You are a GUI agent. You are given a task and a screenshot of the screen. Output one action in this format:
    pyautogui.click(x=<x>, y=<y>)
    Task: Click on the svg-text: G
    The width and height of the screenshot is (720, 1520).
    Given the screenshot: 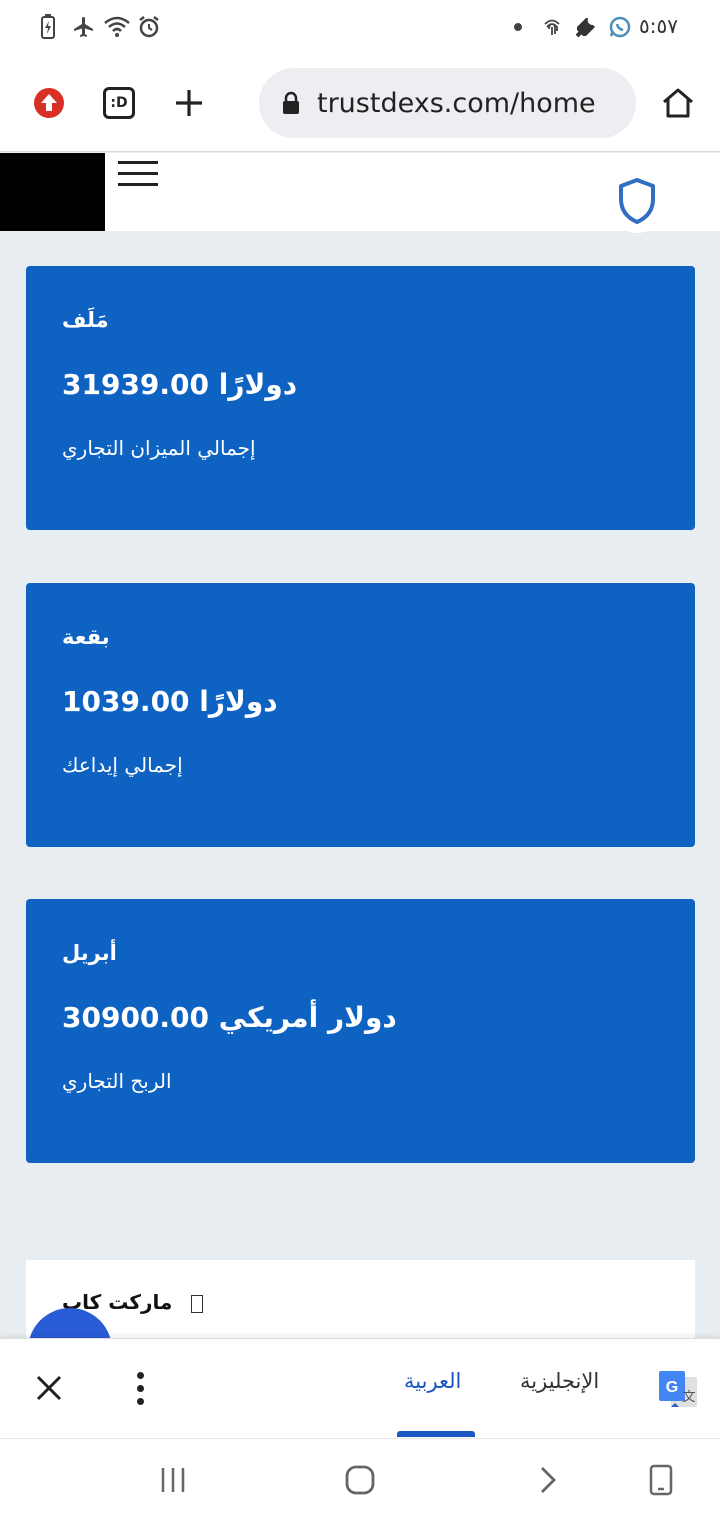 What is the action you would take?
    pyautogui.click(x=672, y=1387)
    